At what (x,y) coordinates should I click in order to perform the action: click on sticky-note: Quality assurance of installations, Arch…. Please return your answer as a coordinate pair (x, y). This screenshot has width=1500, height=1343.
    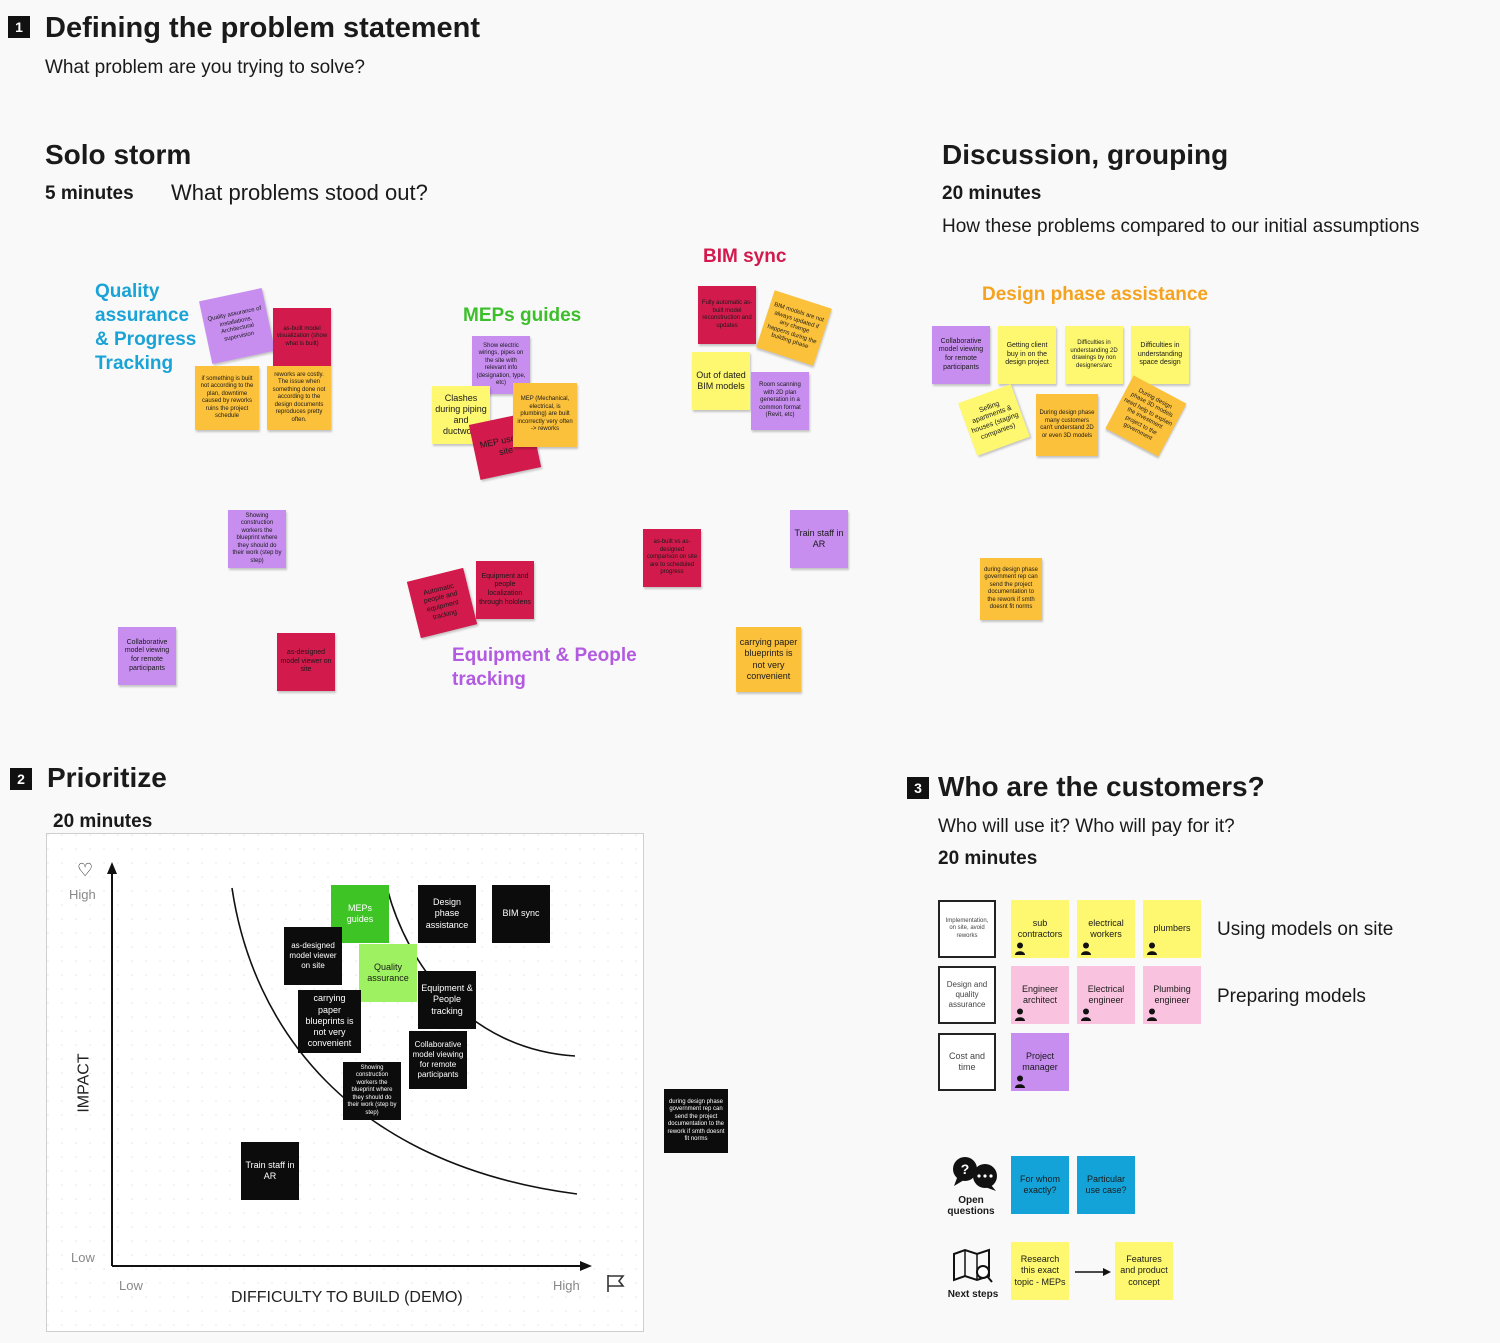
    Looking at the image, I should click on (237, 326).